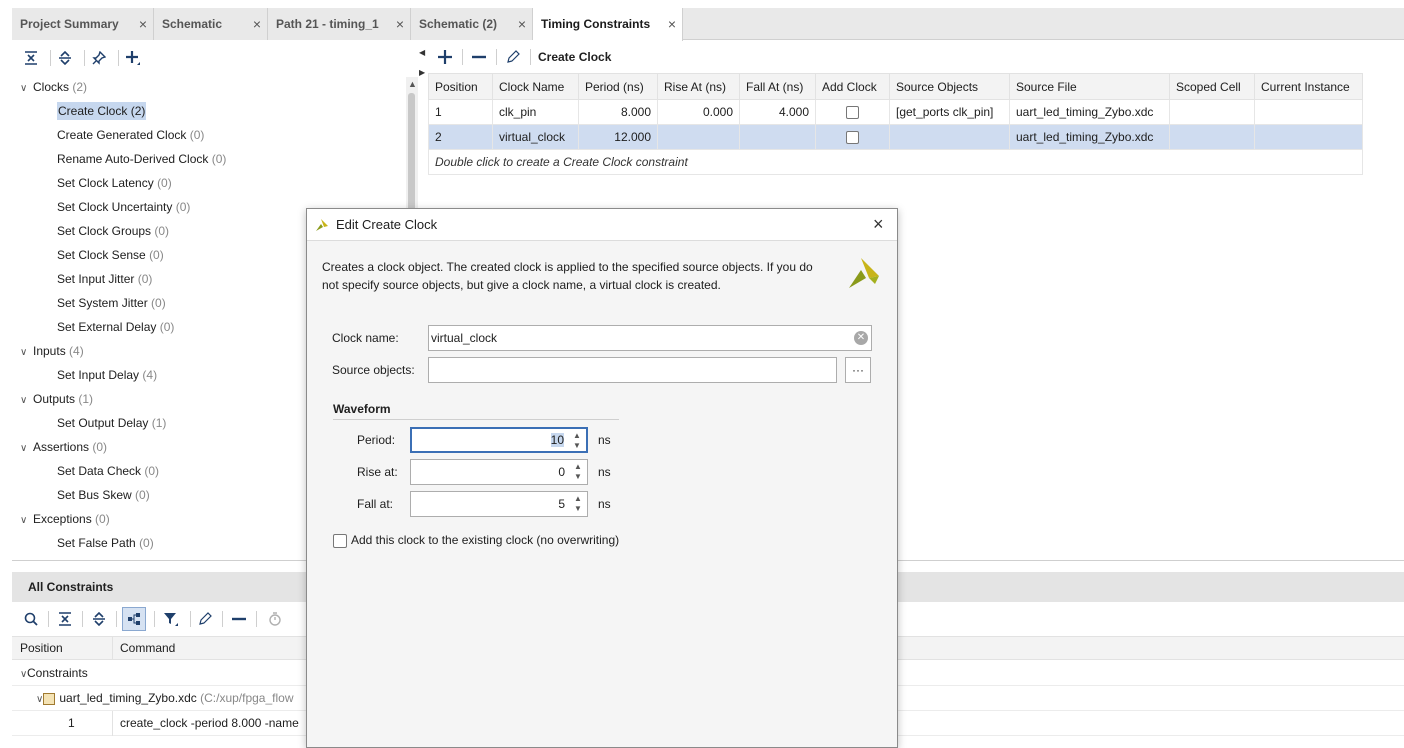  I want to click on tab-project-summary: Project Summary ×, so click(83, 24).